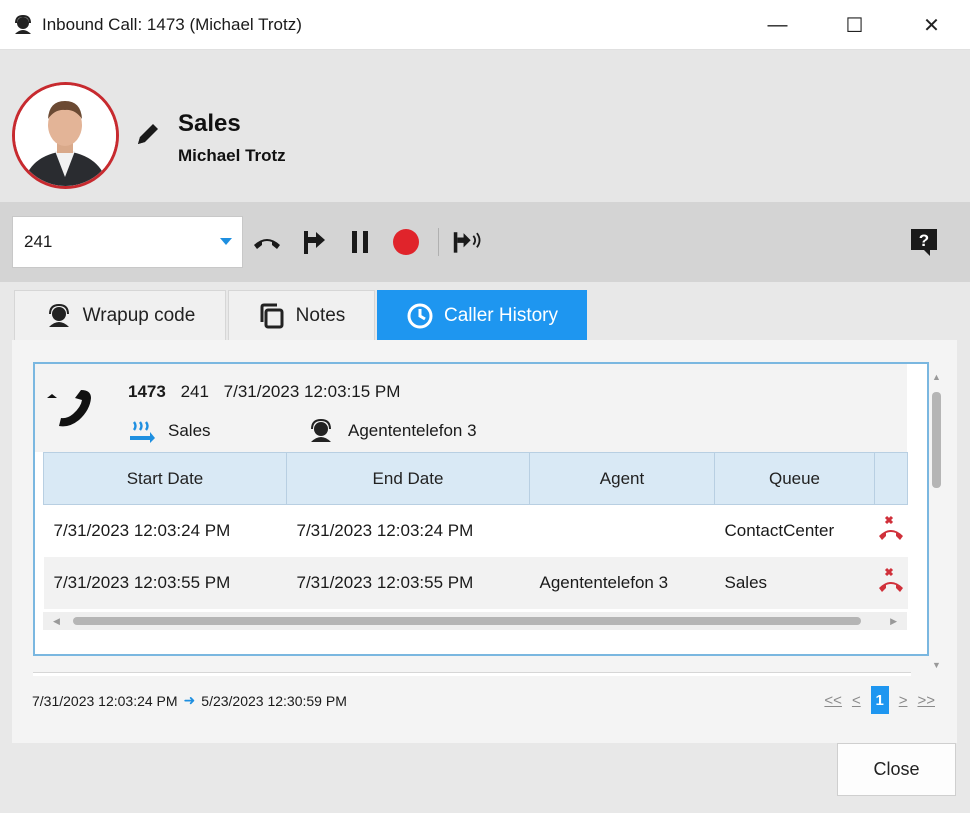  Describe the element at coordinates (56, 621) in the screenshot. I see `scroll-left-icon: ◀` at that location.